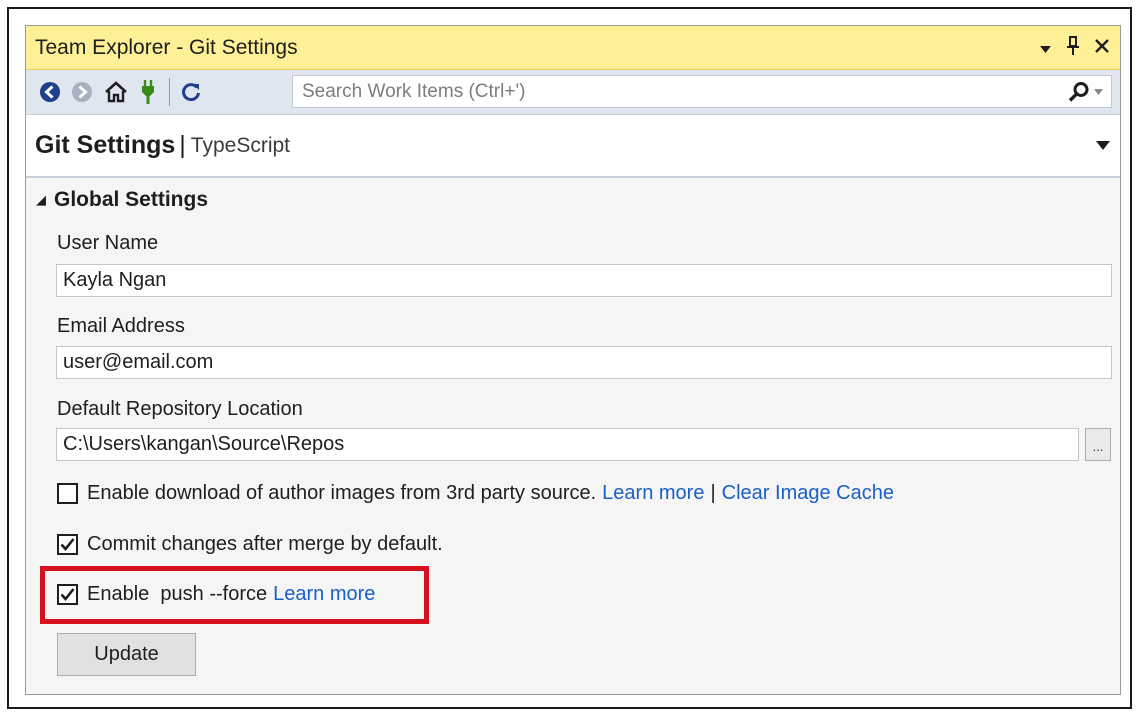 The image size is (1141, 717). Describe the element at coordinates (680, 91) in the screenshot. I see `search-input` at that location.